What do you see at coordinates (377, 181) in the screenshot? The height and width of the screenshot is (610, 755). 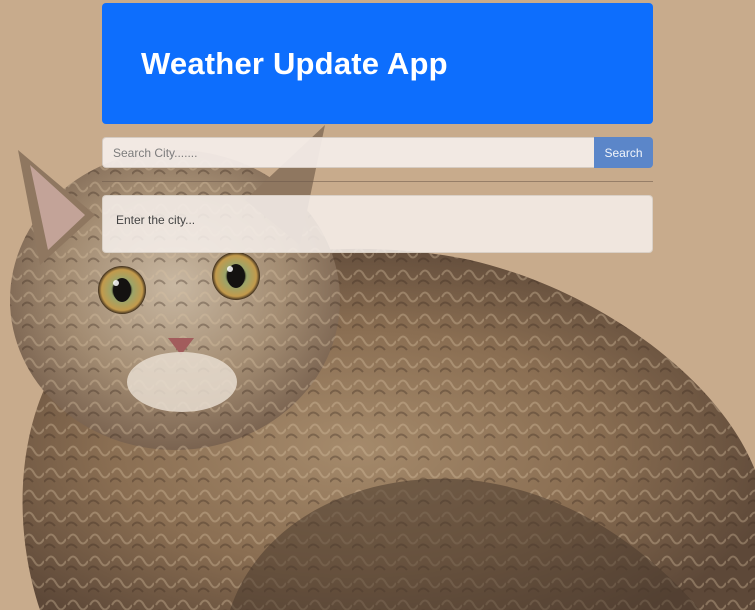 I see `divider` at bounding box center [377, 181].